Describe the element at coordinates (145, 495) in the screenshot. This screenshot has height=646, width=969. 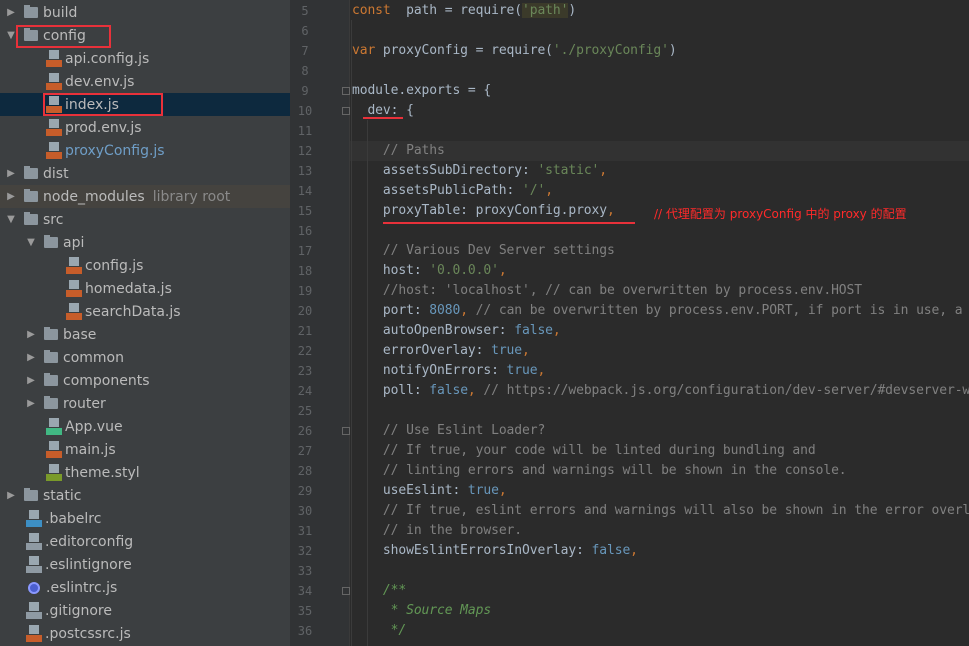
I see `tree-item-static: ▶ static` at that location.